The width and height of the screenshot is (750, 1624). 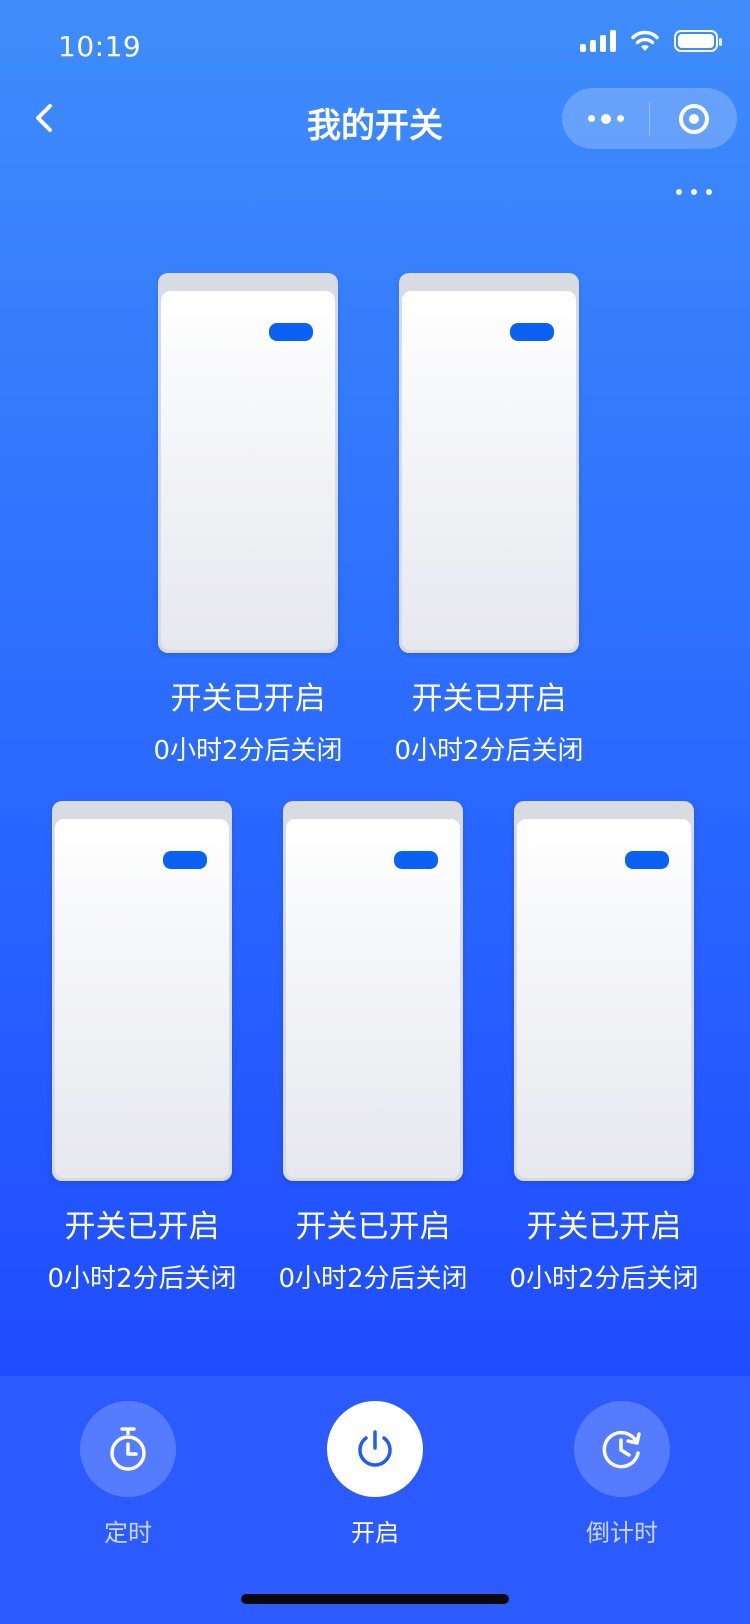 I want to click on countdown-label: 倒计时, so click(x=622, y=1533).